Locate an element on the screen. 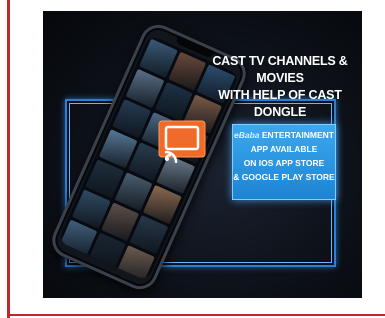 The image size is (385, 318). info-line-3: ON IOS APP STORE is located at coordinates (284, 163).